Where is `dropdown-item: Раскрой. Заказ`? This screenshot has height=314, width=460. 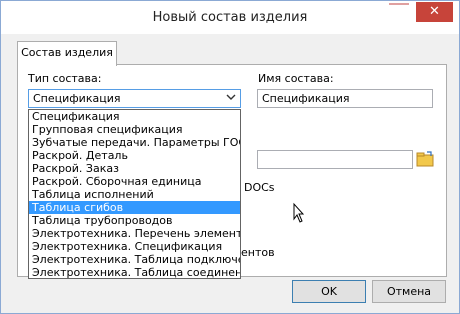 dropdown-item: Раскрой. Заказ is located at coordinates (134, 168).